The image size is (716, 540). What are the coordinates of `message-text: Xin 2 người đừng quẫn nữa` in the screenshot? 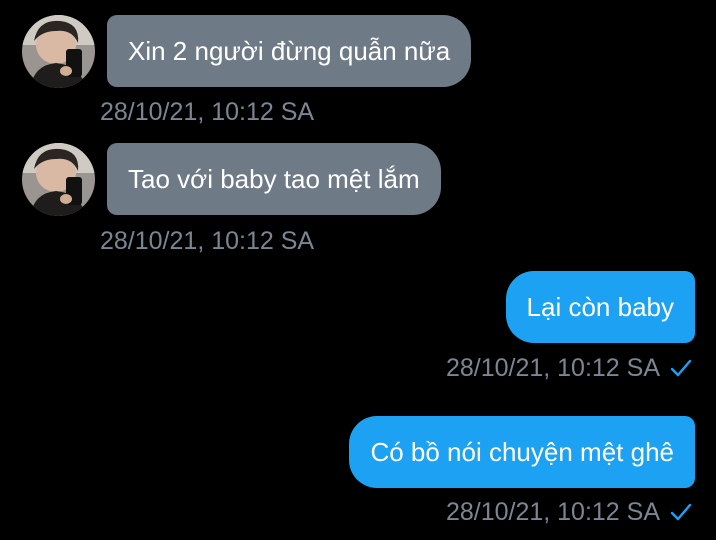 It's located at (289, 51).